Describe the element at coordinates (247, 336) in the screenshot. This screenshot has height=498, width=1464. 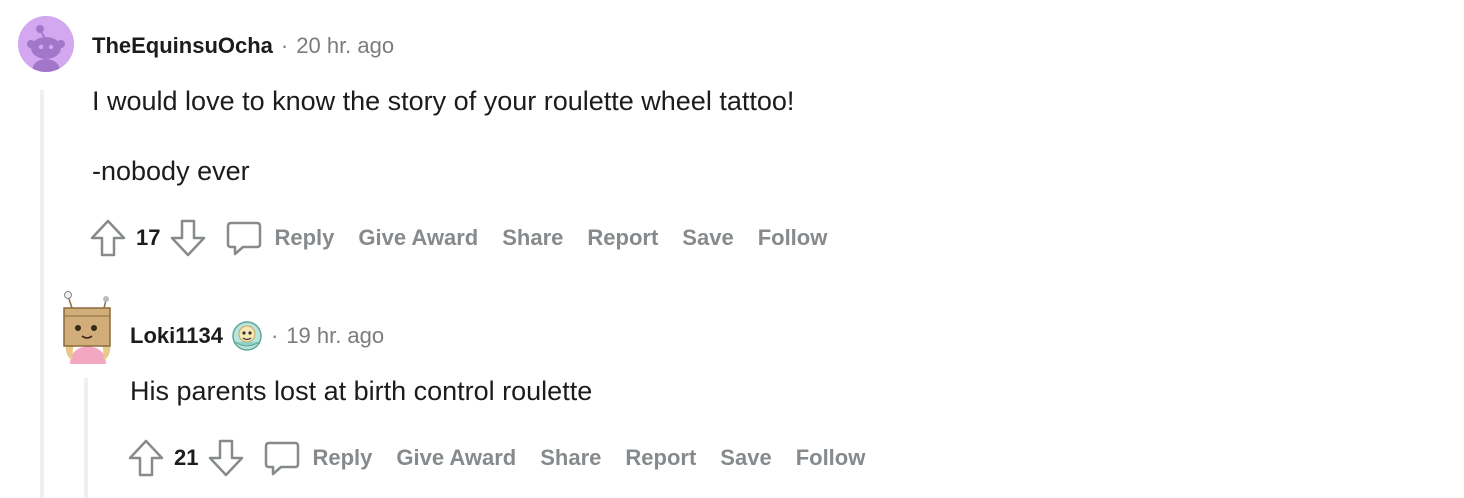
I see `emoji-flair-icon` at that location.